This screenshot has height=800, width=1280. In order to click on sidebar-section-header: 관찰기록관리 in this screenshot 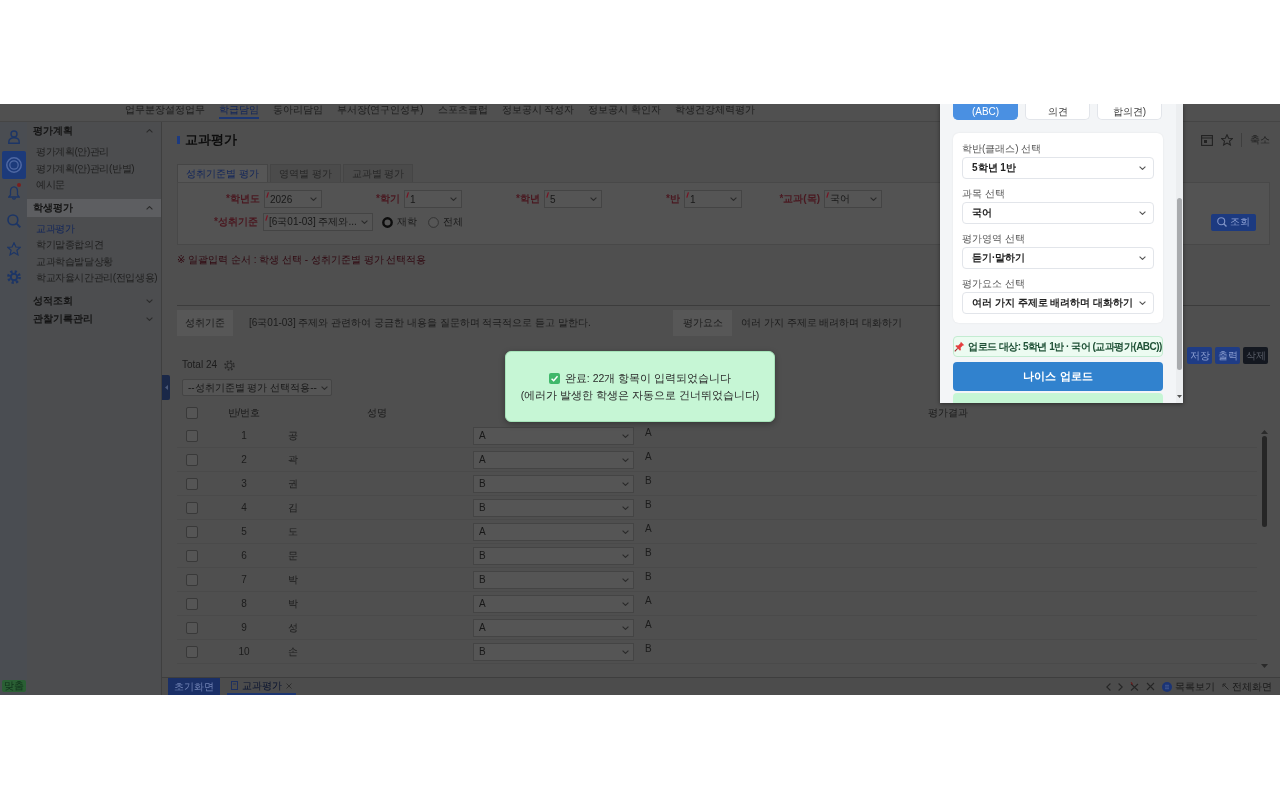, I will do `click(94, 318)`.